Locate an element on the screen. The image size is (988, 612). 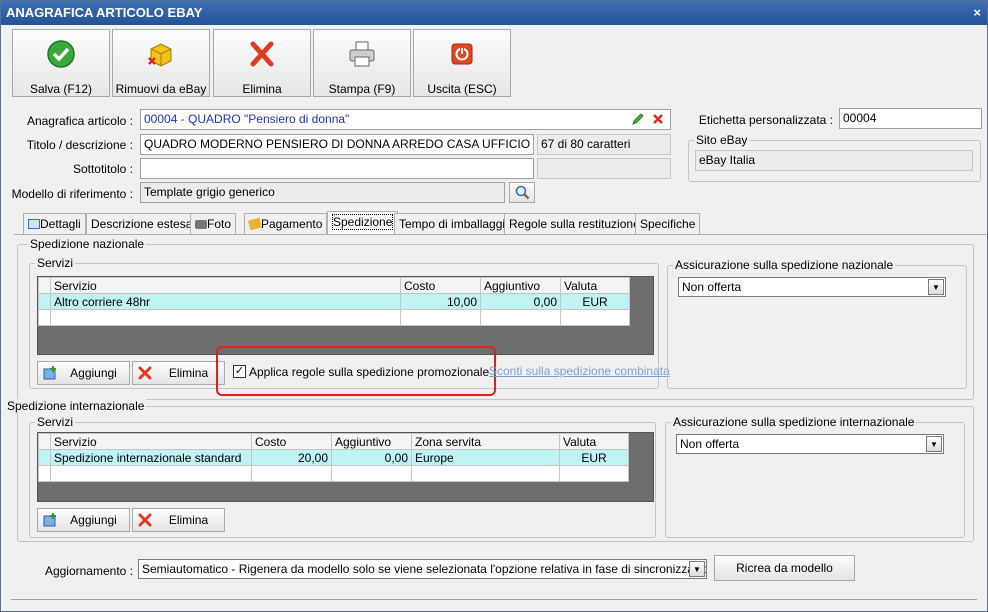
nazionale-add-button: Aggiungi is located at coordinates (83, 373).